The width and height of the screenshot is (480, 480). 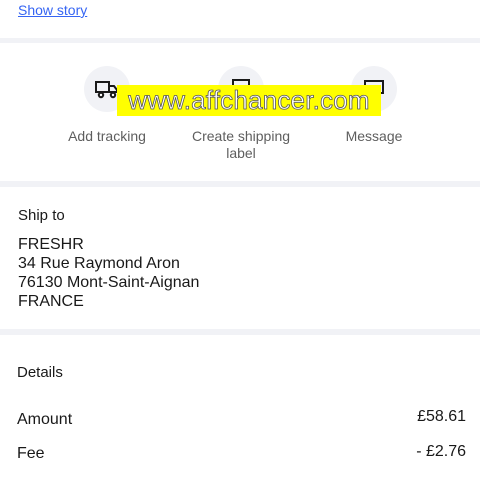 I want to click on ship-to-city: 76130 Mont-Saint-Aignan, so click(x=109, y=282).